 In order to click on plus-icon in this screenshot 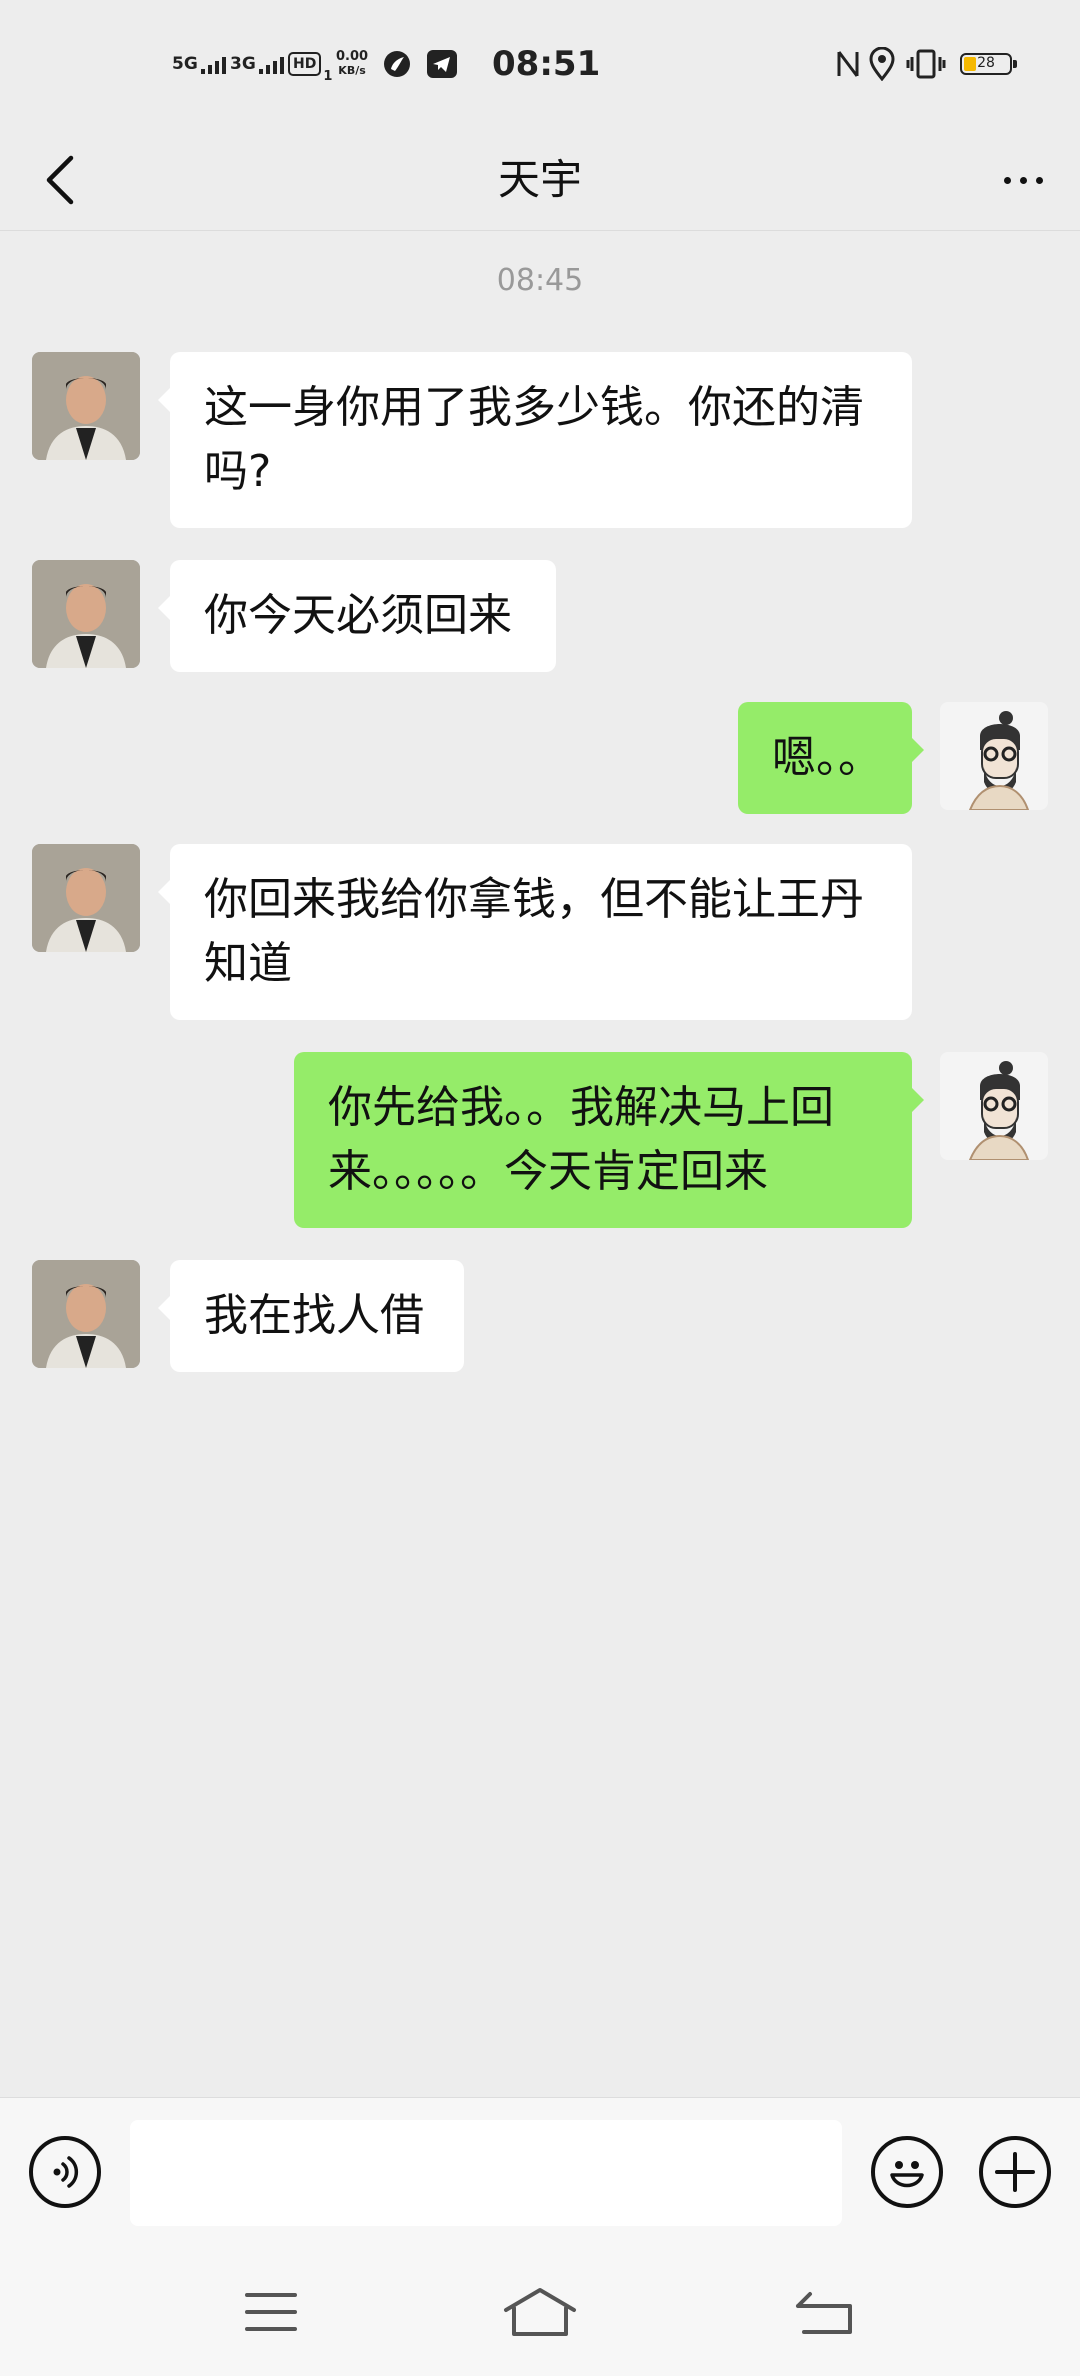, I will do `click(1015, 2172)`.